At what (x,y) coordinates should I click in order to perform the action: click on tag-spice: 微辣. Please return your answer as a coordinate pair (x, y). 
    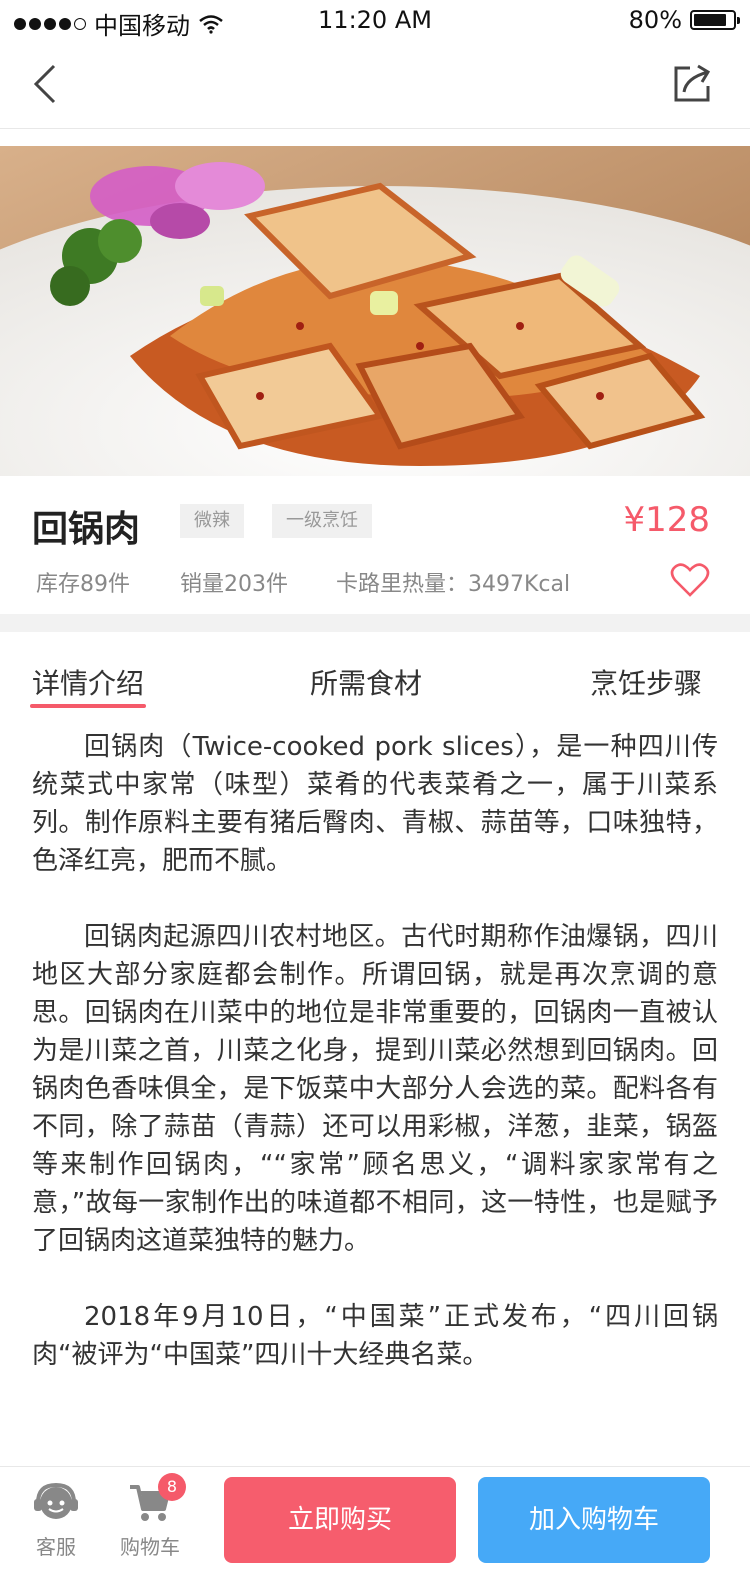
    Looking at the image, I should click on (212, 521).